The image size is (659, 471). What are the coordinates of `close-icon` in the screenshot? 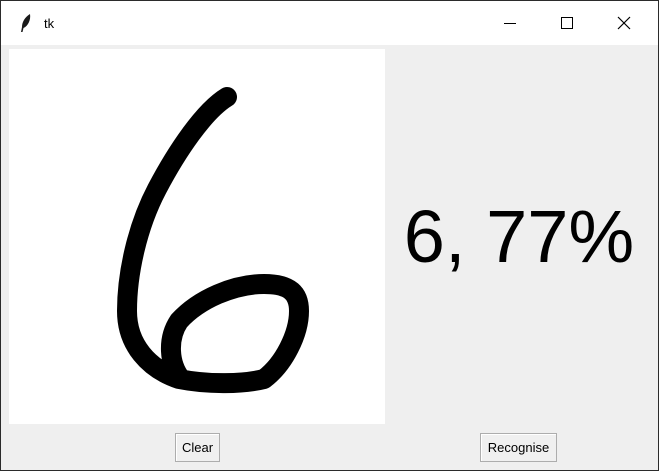 It's located at (623, 23).